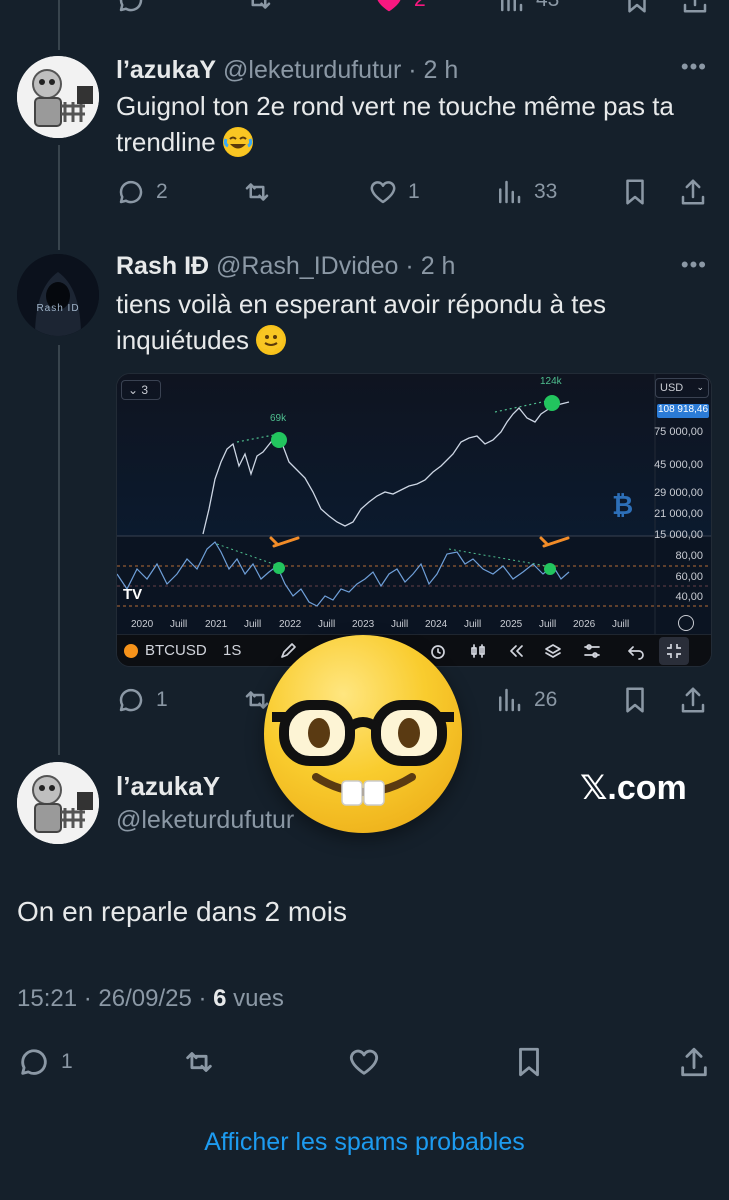  I want to click on hooded-figure-avatar-icon, so click(58, 295).